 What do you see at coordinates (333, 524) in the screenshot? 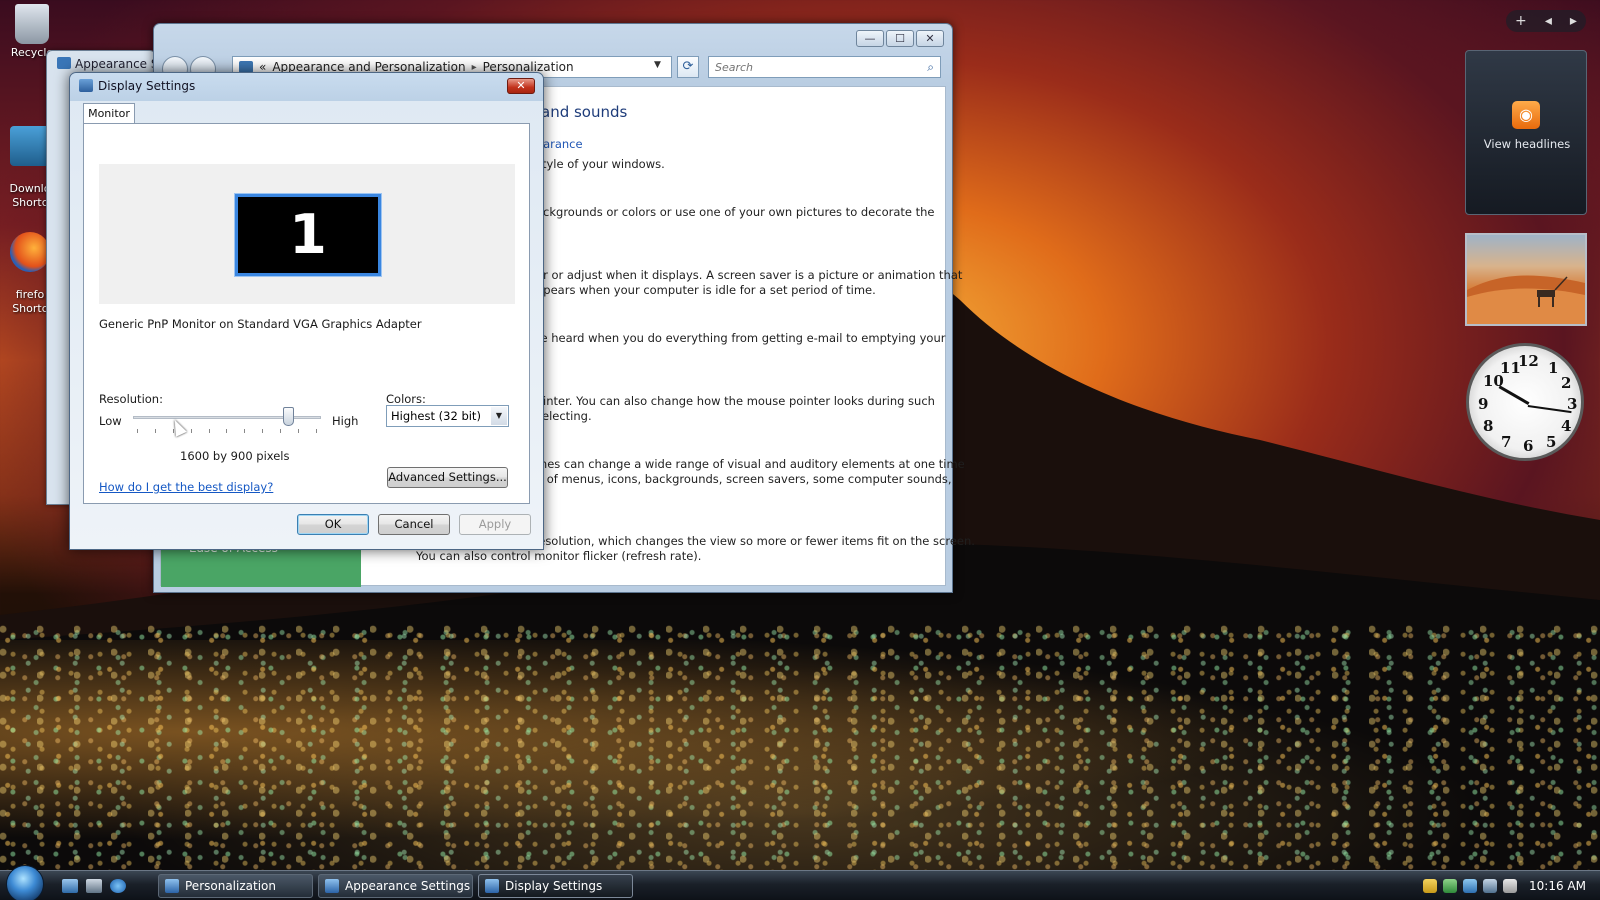
I see `ok-button: OK` at bounding box center [333, 524].